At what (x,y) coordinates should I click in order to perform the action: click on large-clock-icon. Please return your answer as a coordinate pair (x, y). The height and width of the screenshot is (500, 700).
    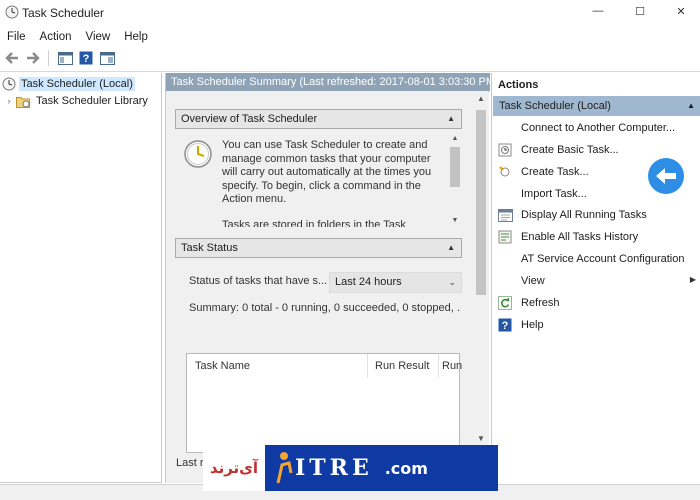
    Looking at the image, I should click on (198, 154).